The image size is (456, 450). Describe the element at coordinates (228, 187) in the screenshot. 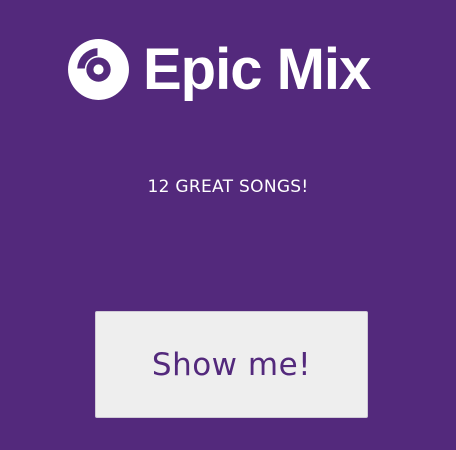

I see `tagline-text: 12 GREAT SONGS!` at that location.